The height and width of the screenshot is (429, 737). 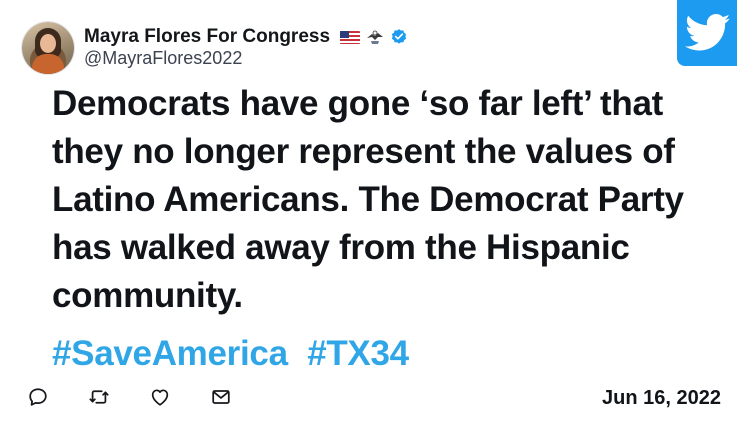 I want to click on hashtags: #SaveAmerica #TX34, so click(x=230, y=354).